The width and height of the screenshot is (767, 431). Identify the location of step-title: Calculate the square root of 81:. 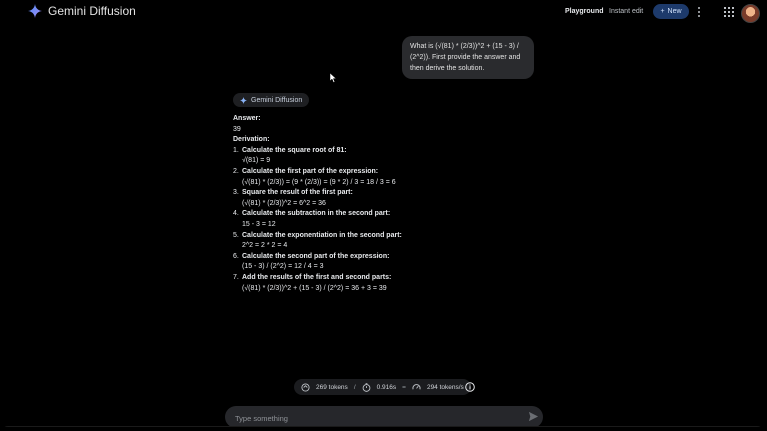
(294, 150).